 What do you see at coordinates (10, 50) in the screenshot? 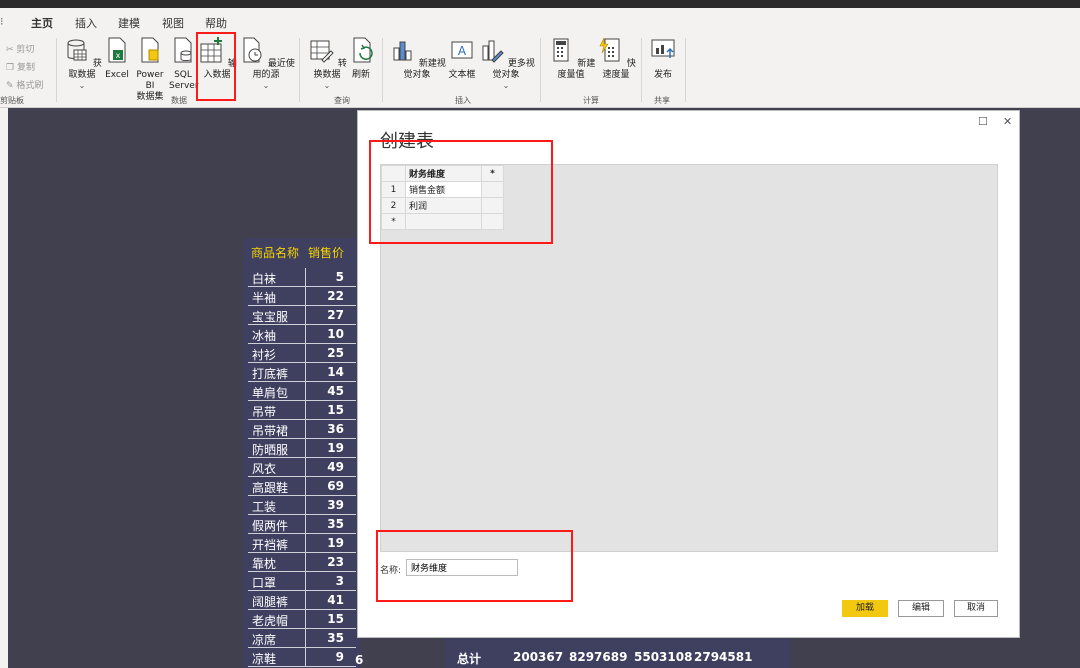
I see `scissors-icon: ✂` at bounding box center [10, 50].